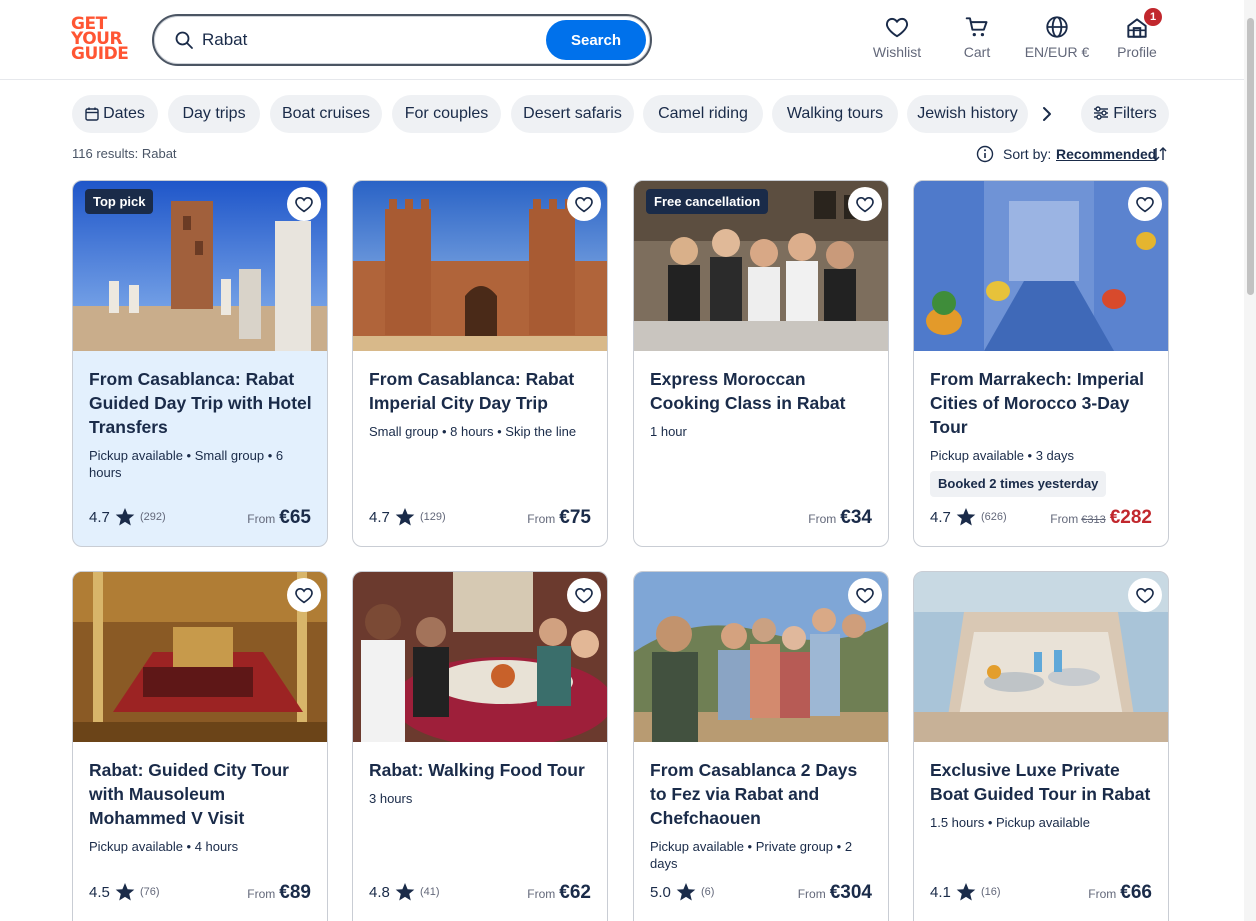 The width and height of the screenshot is (1256, 921). Describe the element at coordinates (1137, 52) in the screenshot. I see `nav-profile-label: Profile` at that location.